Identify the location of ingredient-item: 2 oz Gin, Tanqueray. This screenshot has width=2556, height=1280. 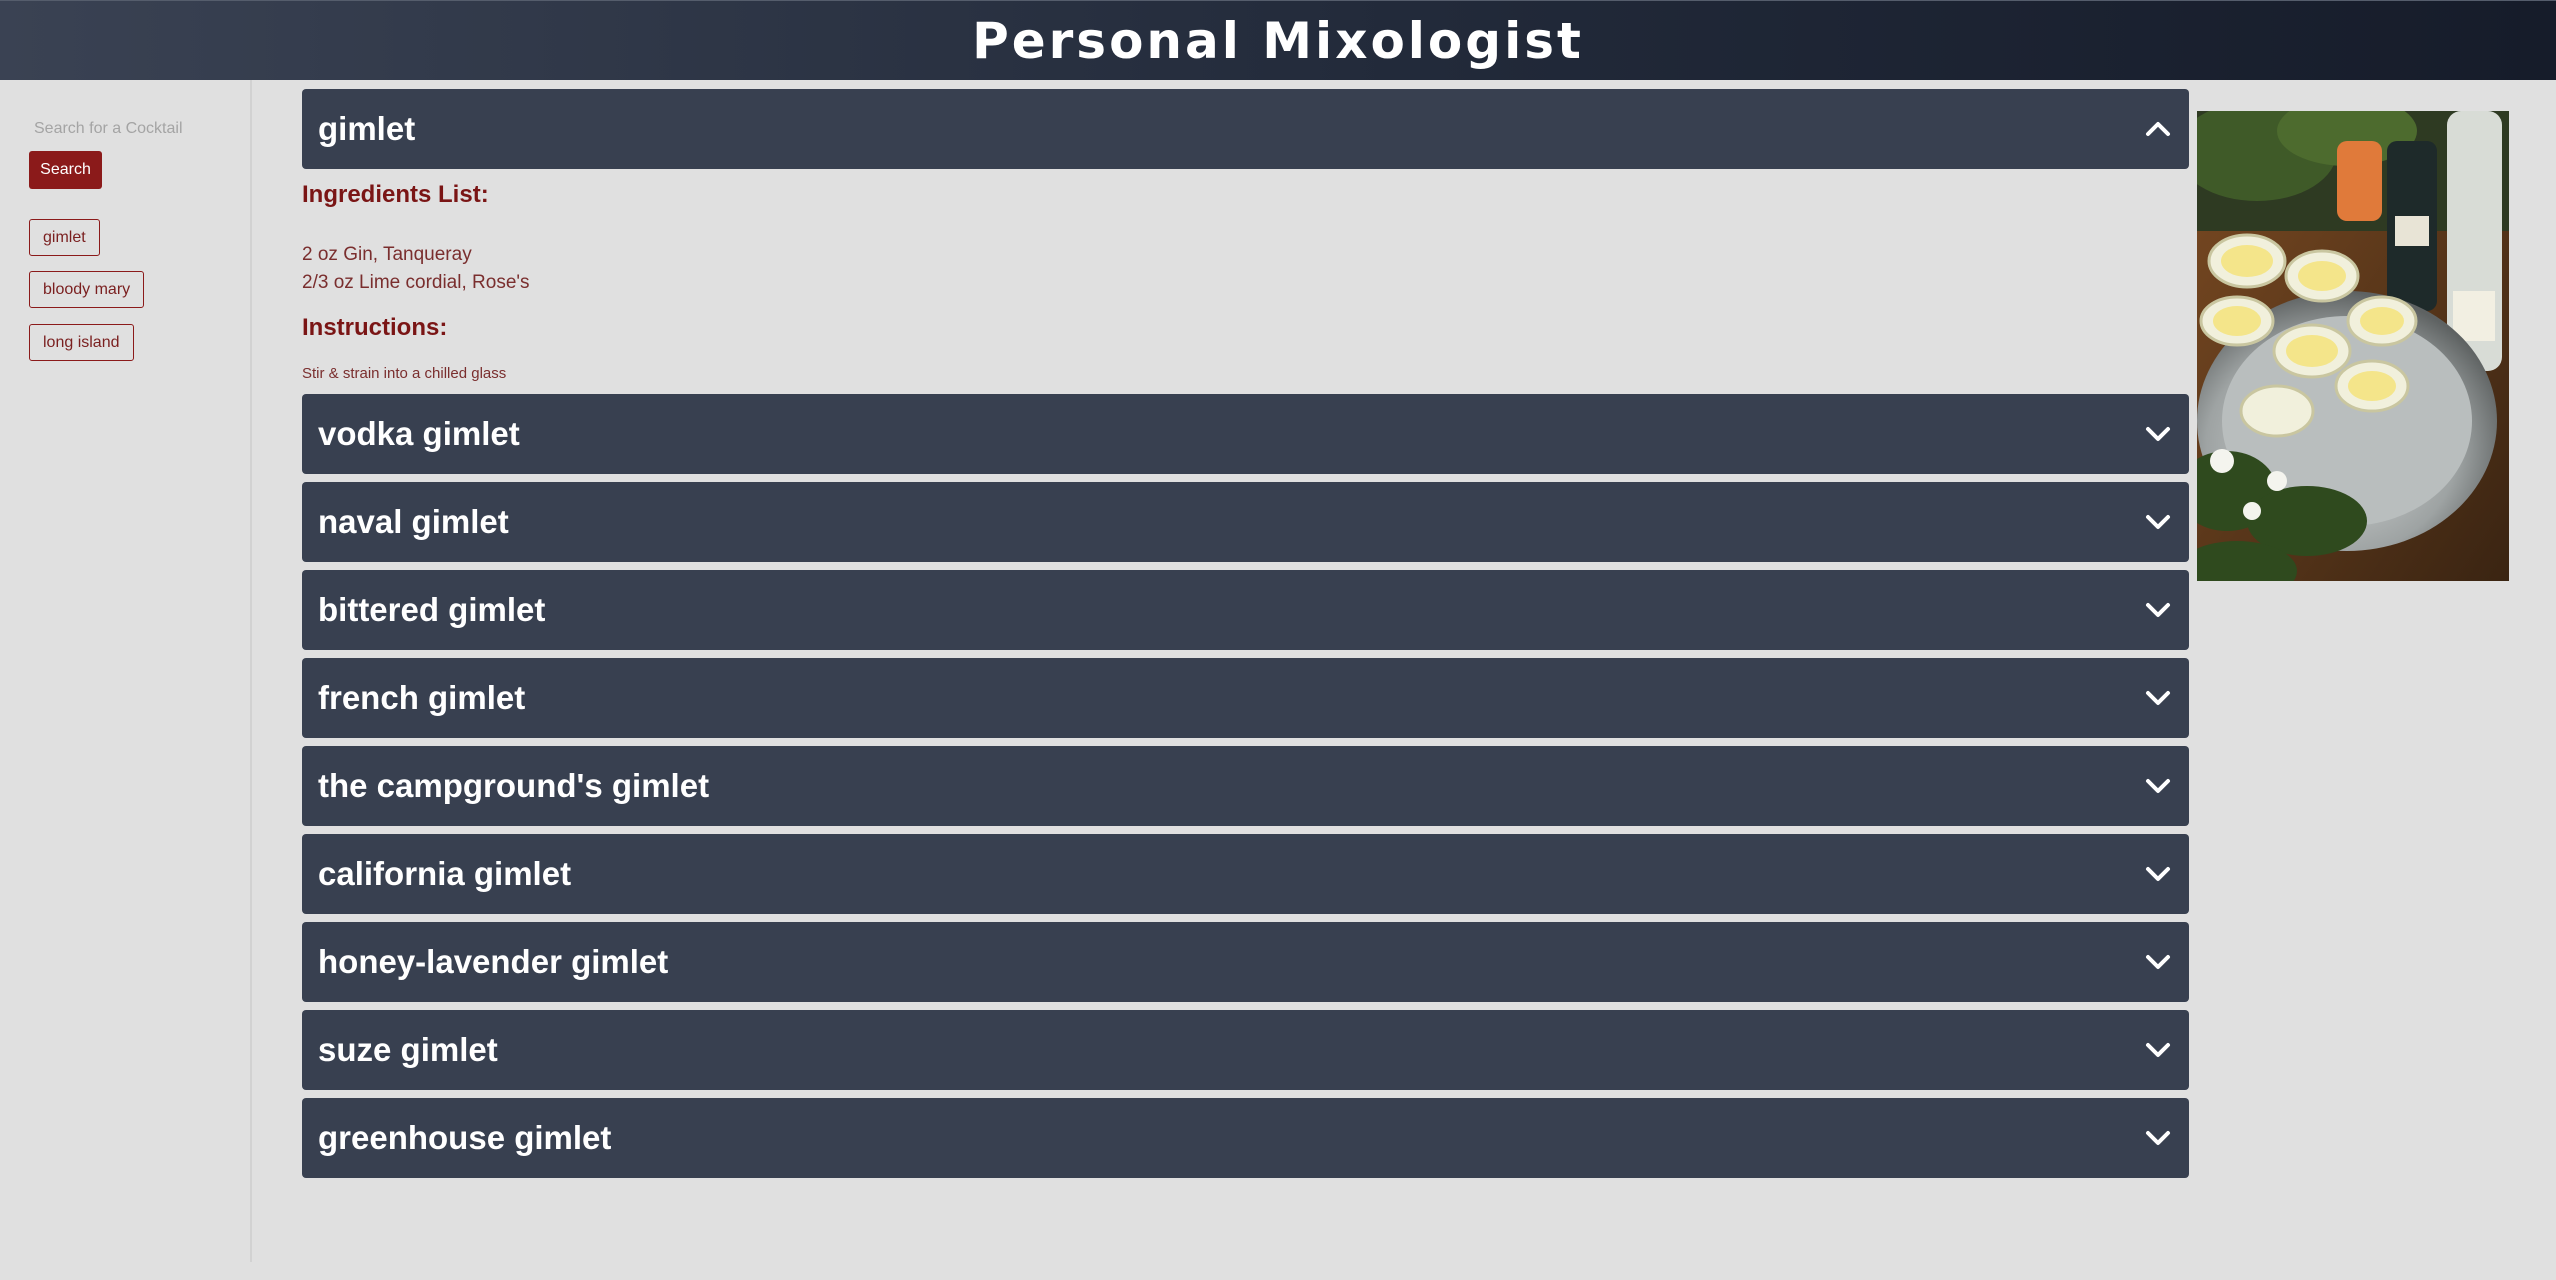
(387, 254).